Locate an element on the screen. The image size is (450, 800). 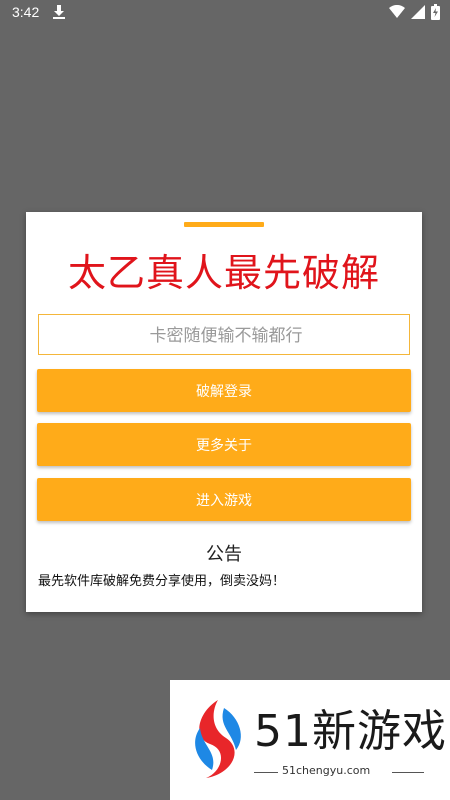
site-logo-icon is located at coordinates (218, 739).